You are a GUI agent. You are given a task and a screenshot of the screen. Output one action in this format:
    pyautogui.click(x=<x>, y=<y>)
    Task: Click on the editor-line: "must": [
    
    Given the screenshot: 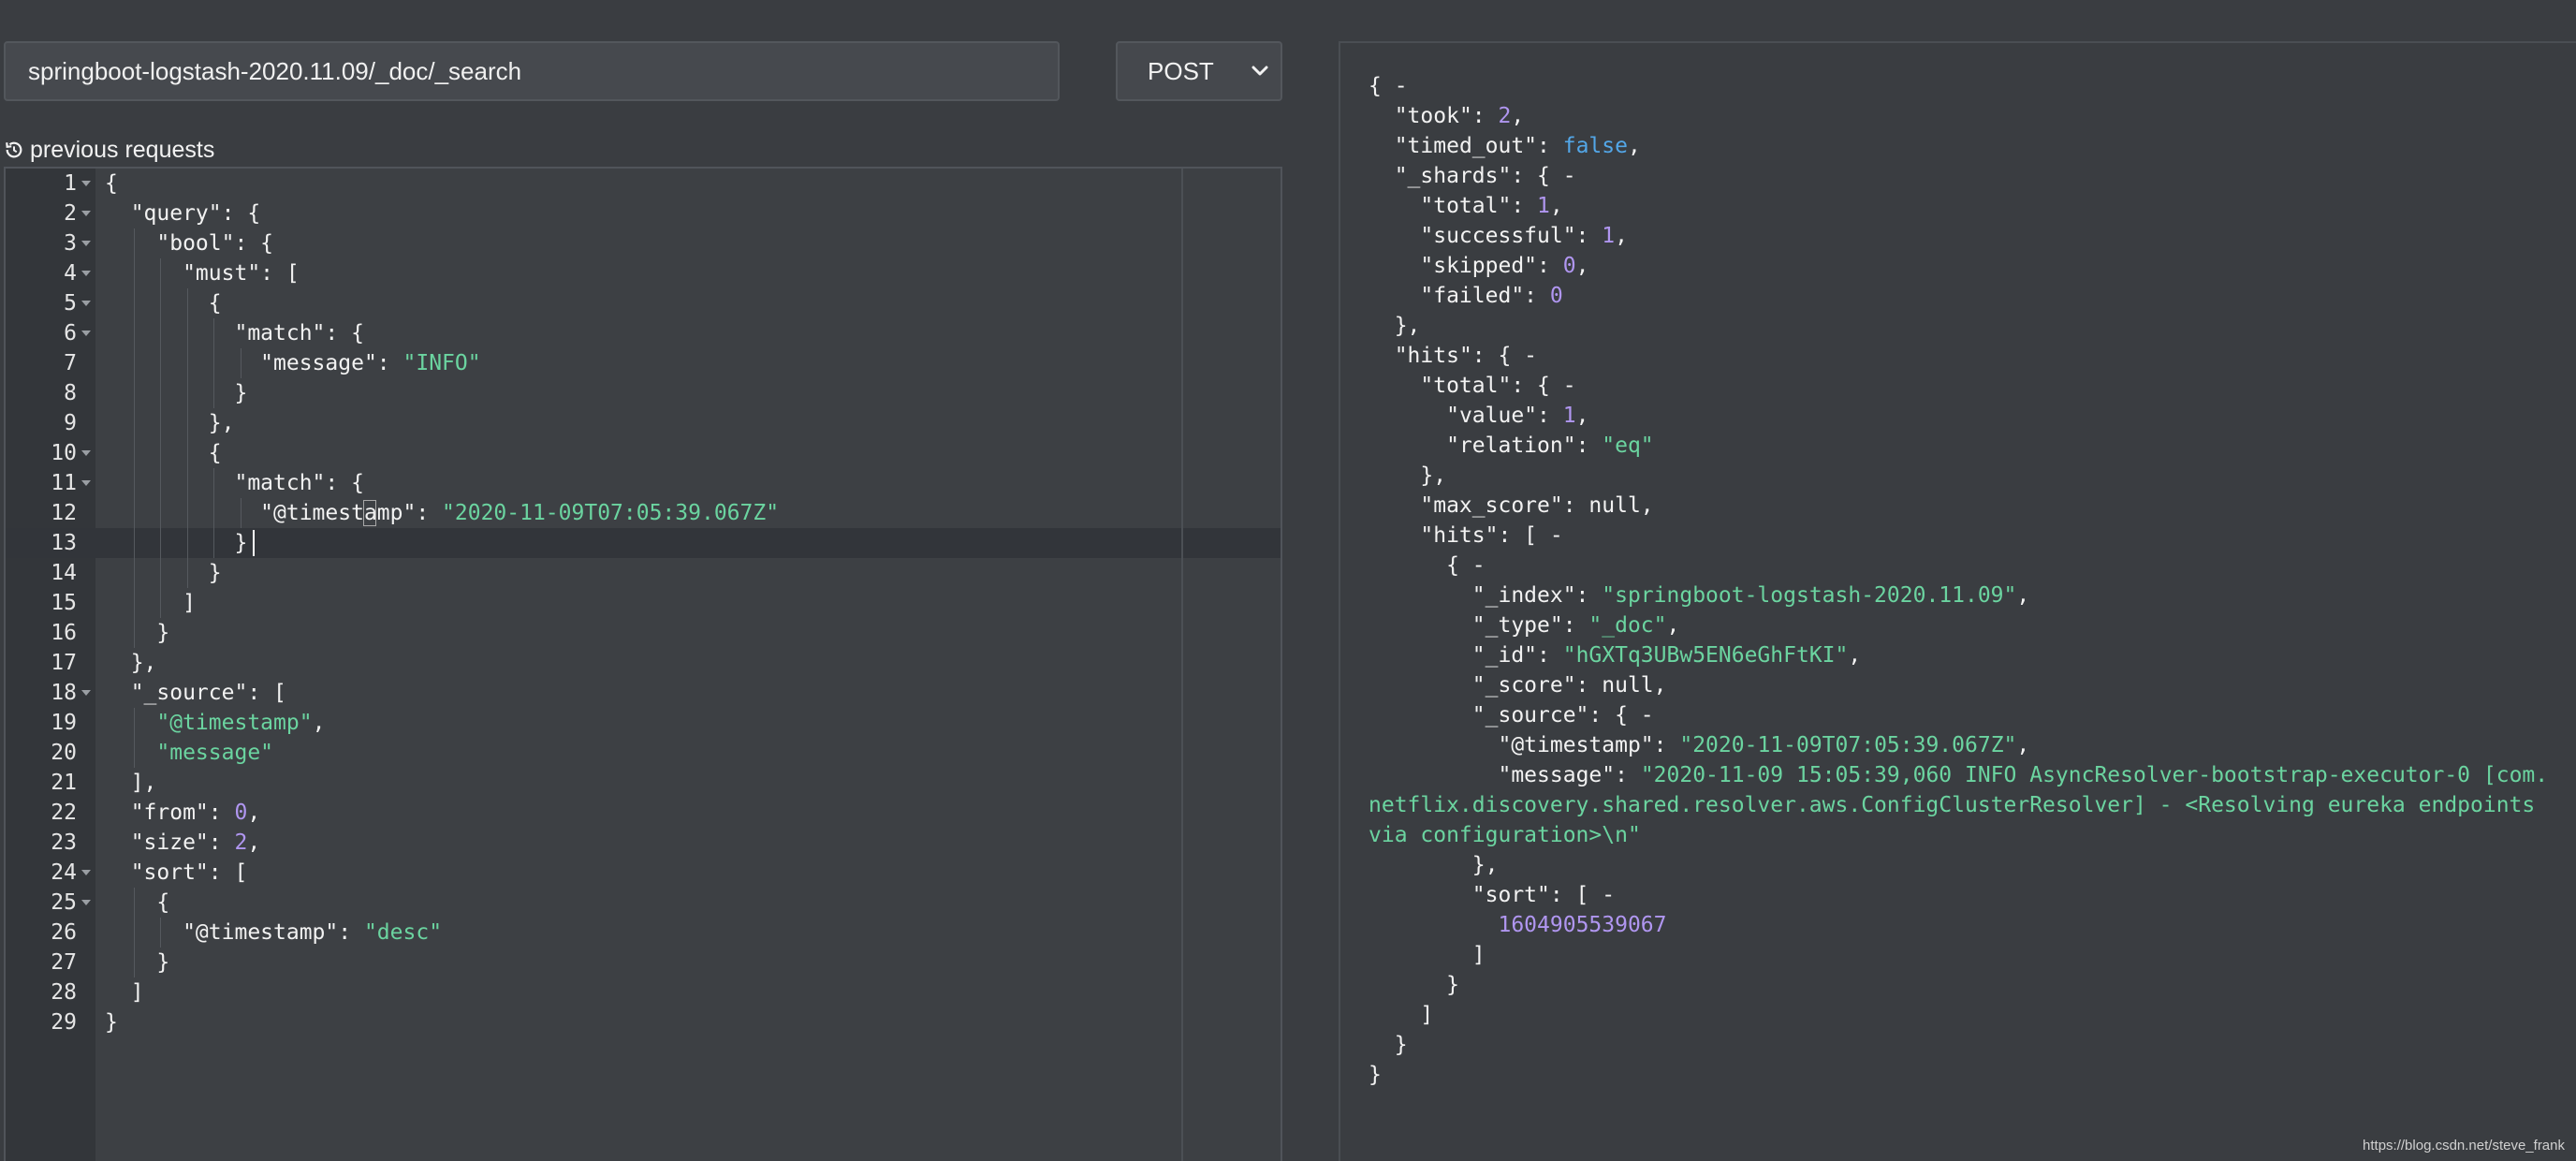 What is the action you would take?
    pyautogui.click(x=202, y=273)
    